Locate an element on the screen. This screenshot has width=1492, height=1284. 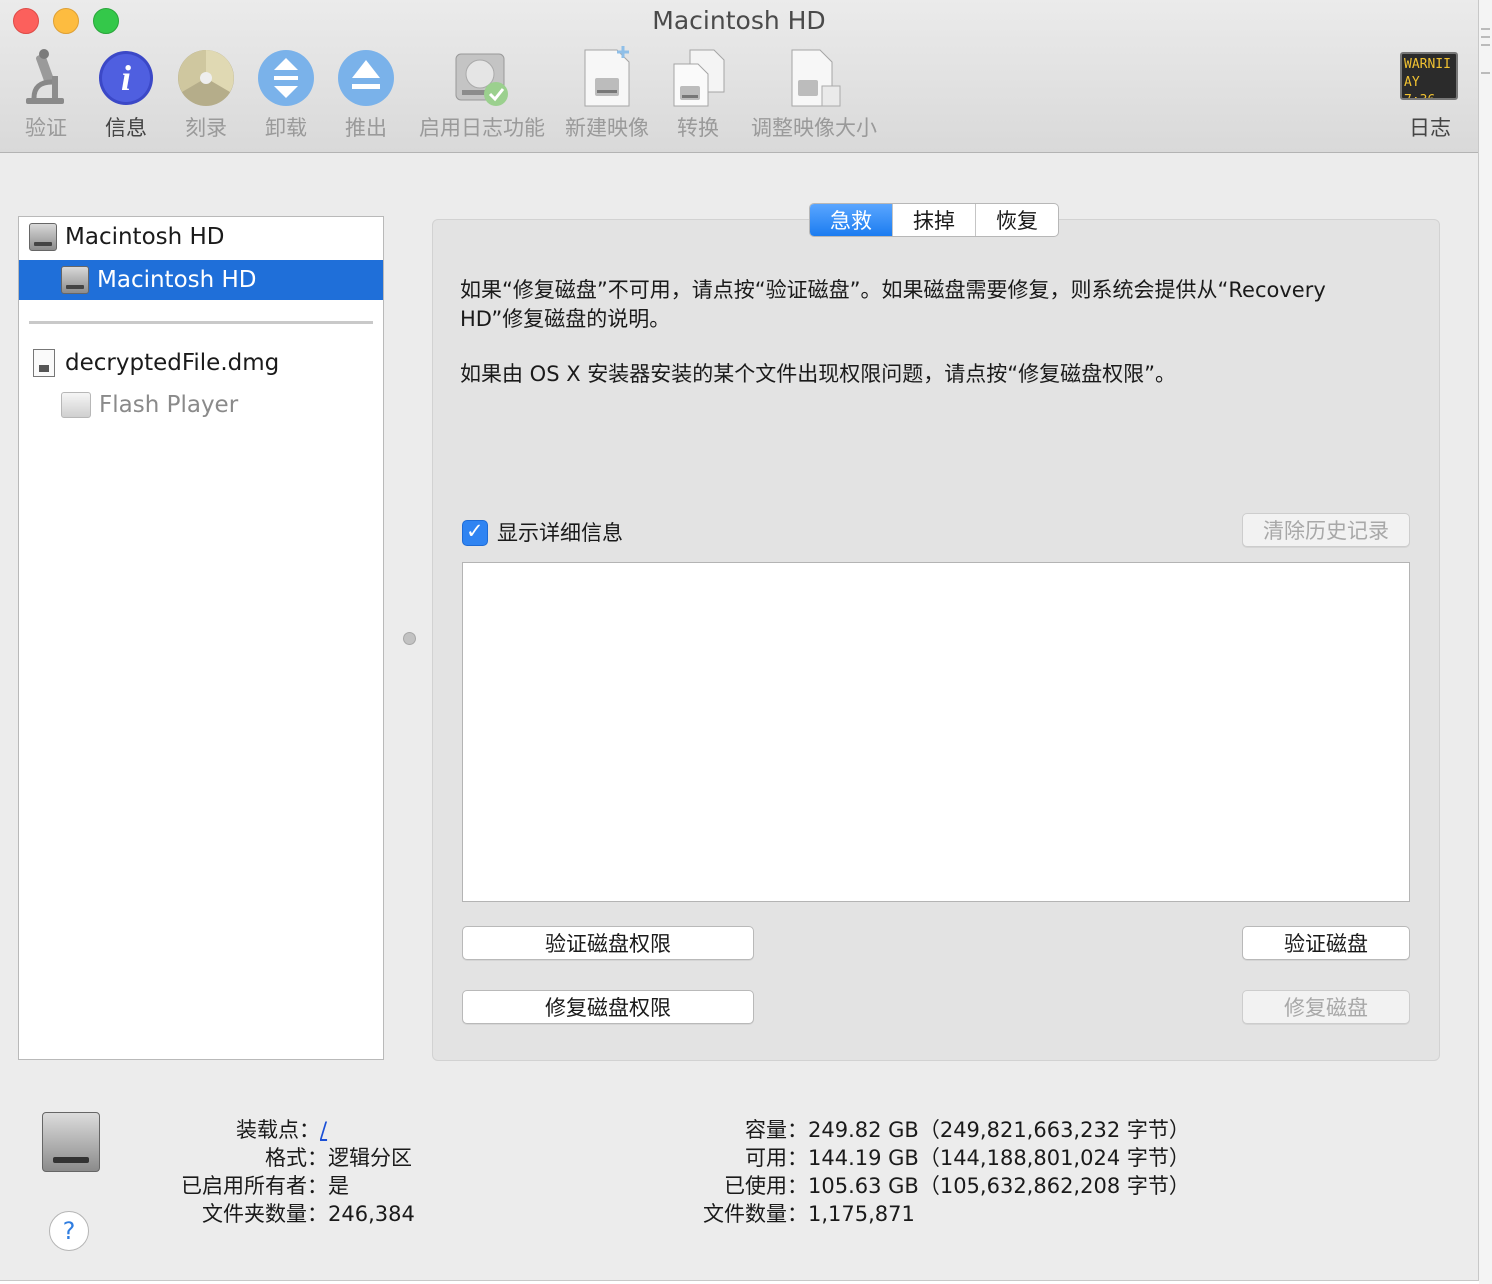
selected-volume-disk-icon is located at coordinates (71, 1142).